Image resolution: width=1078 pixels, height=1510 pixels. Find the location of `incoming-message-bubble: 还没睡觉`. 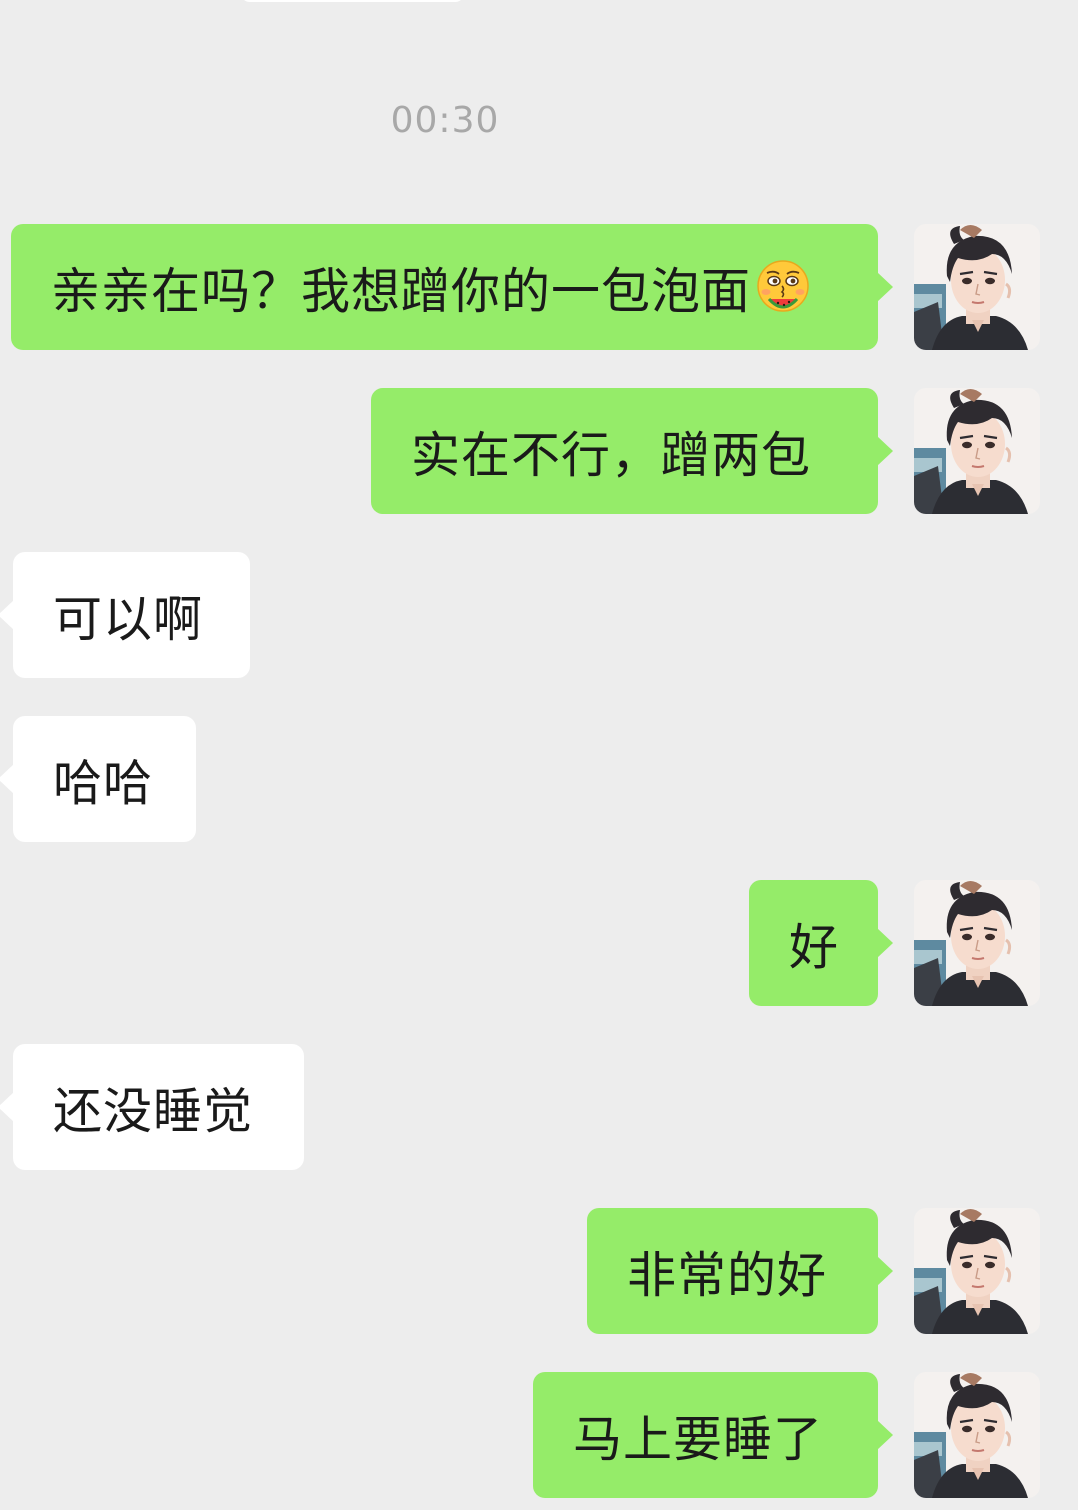

incoming-message-bubble: 还没睡觉 is located at coordinates (152, 1107).